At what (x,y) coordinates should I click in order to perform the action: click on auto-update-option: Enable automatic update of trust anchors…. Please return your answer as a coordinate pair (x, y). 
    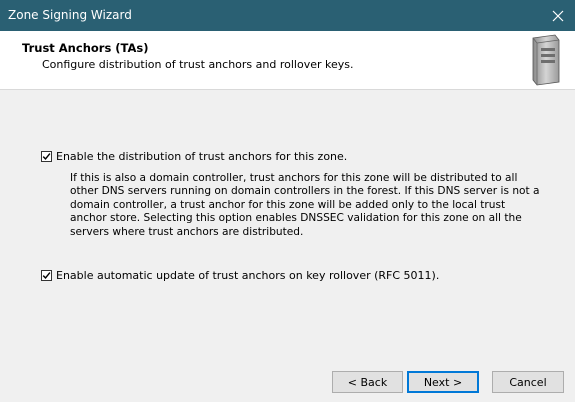
    Looking at the image, I should click on (240, 275).